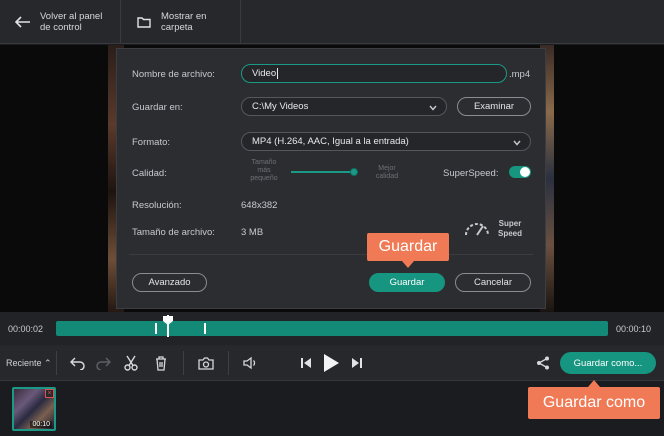 This screenshot has width=664, height=436. What do you see at coordinates (41, 424) in the screenshot?
I see `clip-duration: 00:10` at bounding box center [41, 424].